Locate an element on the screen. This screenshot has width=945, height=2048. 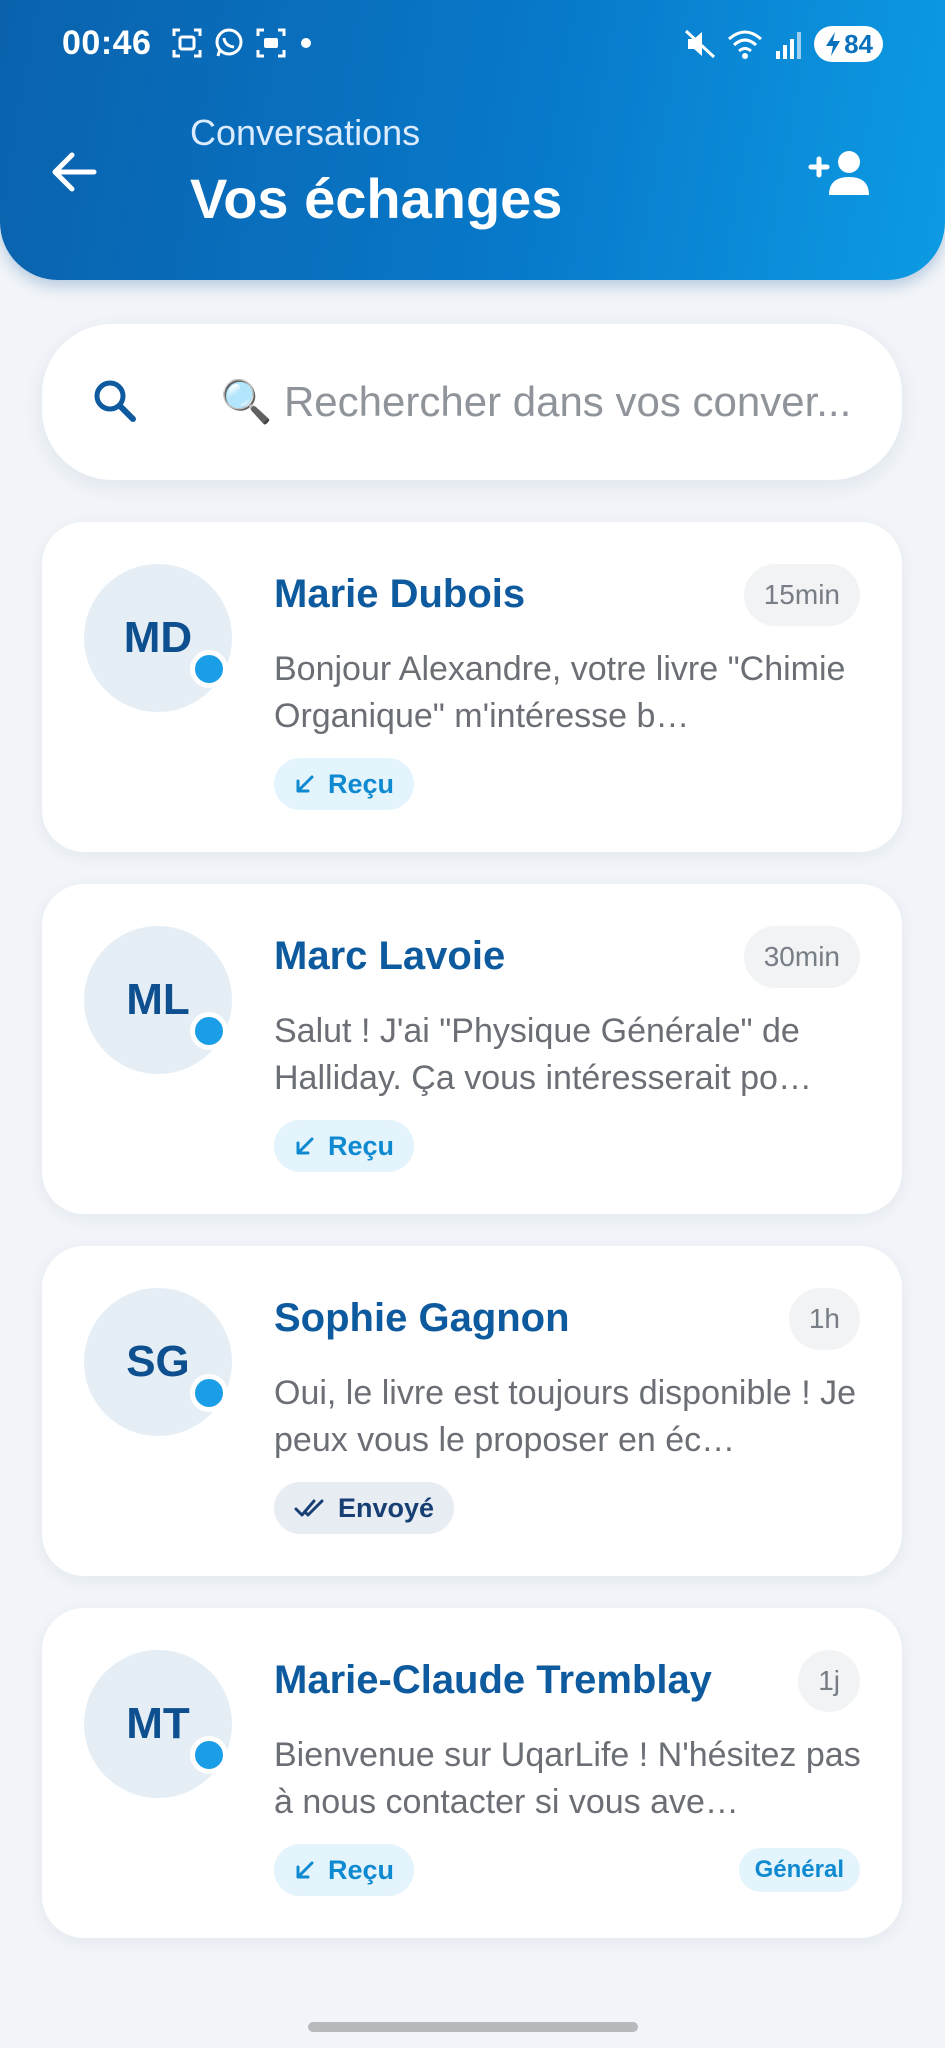
battery-level: 84 is located at coordinates (858, 43).